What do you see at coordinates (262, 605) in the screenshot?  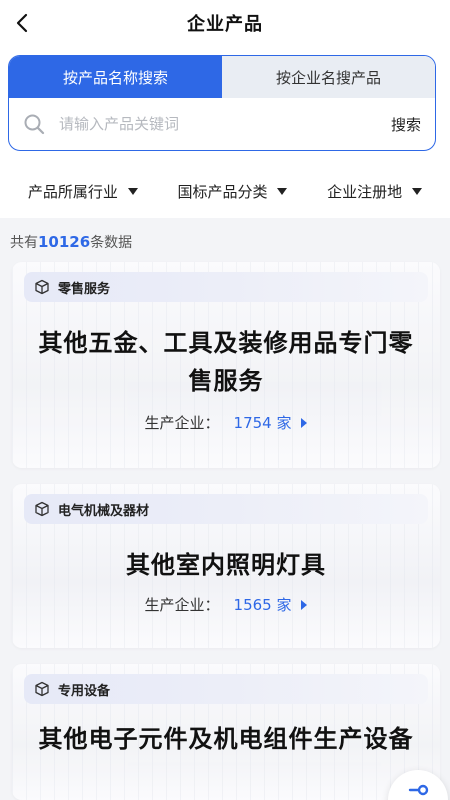 I see `producer-count: 1565 家` at bounding box center [262, 605].